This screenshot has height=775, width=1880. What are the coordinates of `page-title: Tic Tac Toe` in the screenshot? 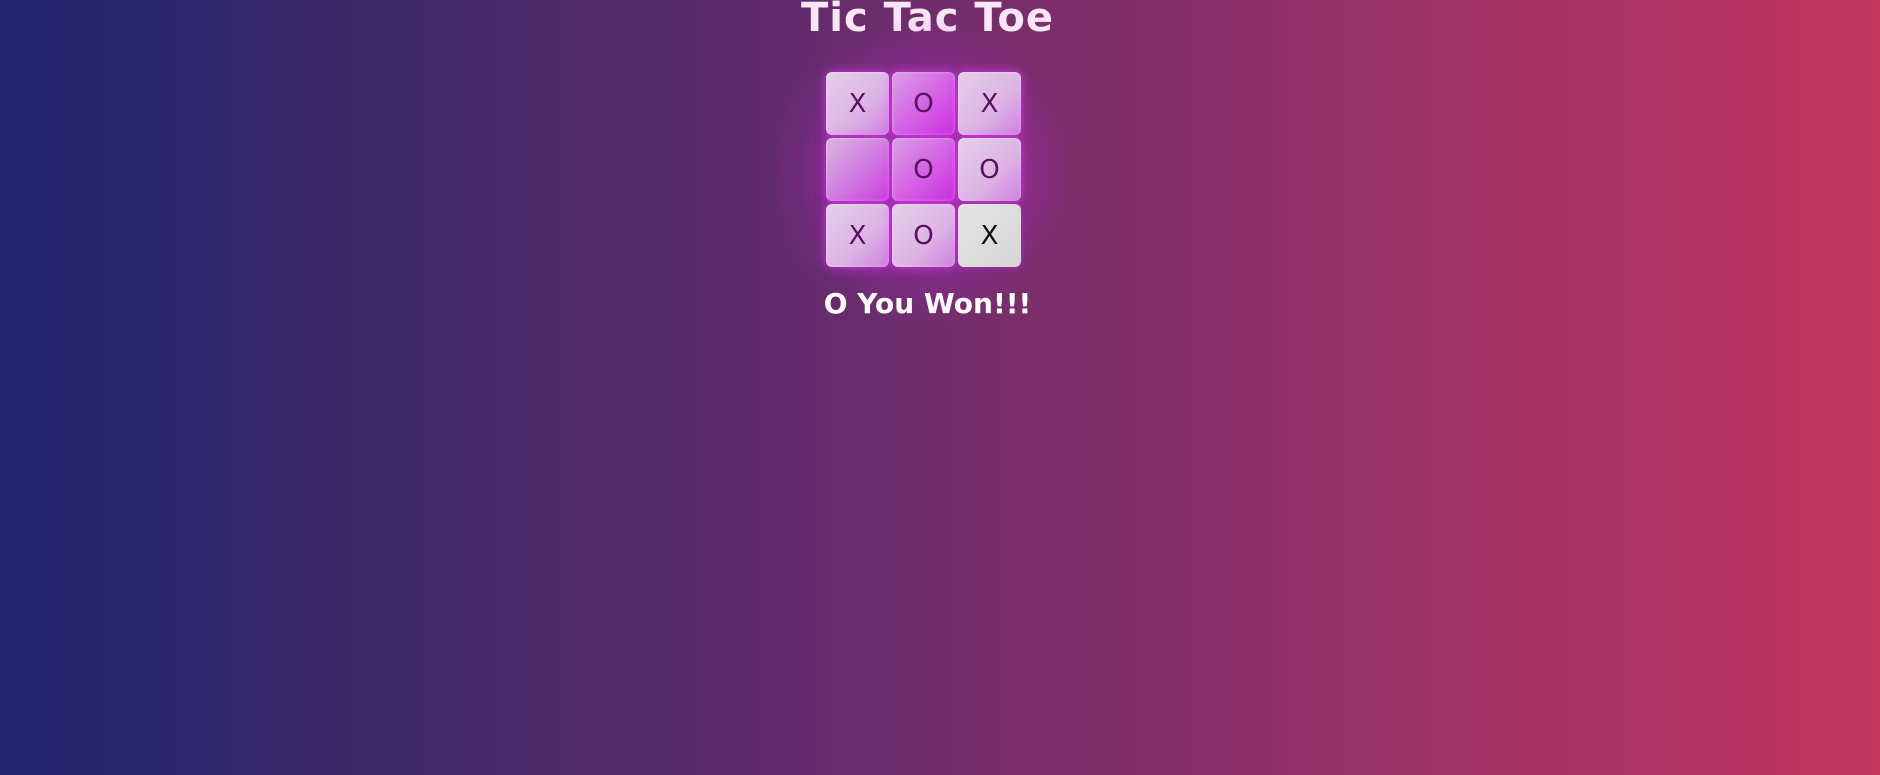 It's located at (927, 20).